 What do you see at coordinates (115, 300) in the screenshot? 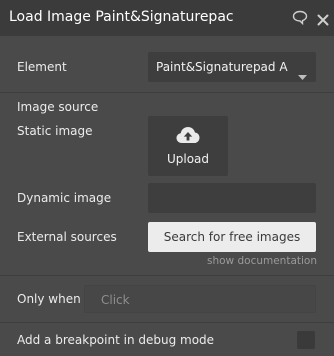
I see `only-when-placeholder: Click` at bounding box center [115, 300].